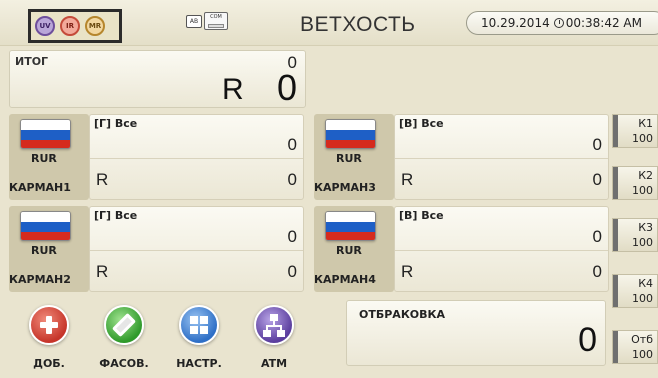 The image size is (658, 378). I want to click on atm-button: ATM, so click(274, 340).